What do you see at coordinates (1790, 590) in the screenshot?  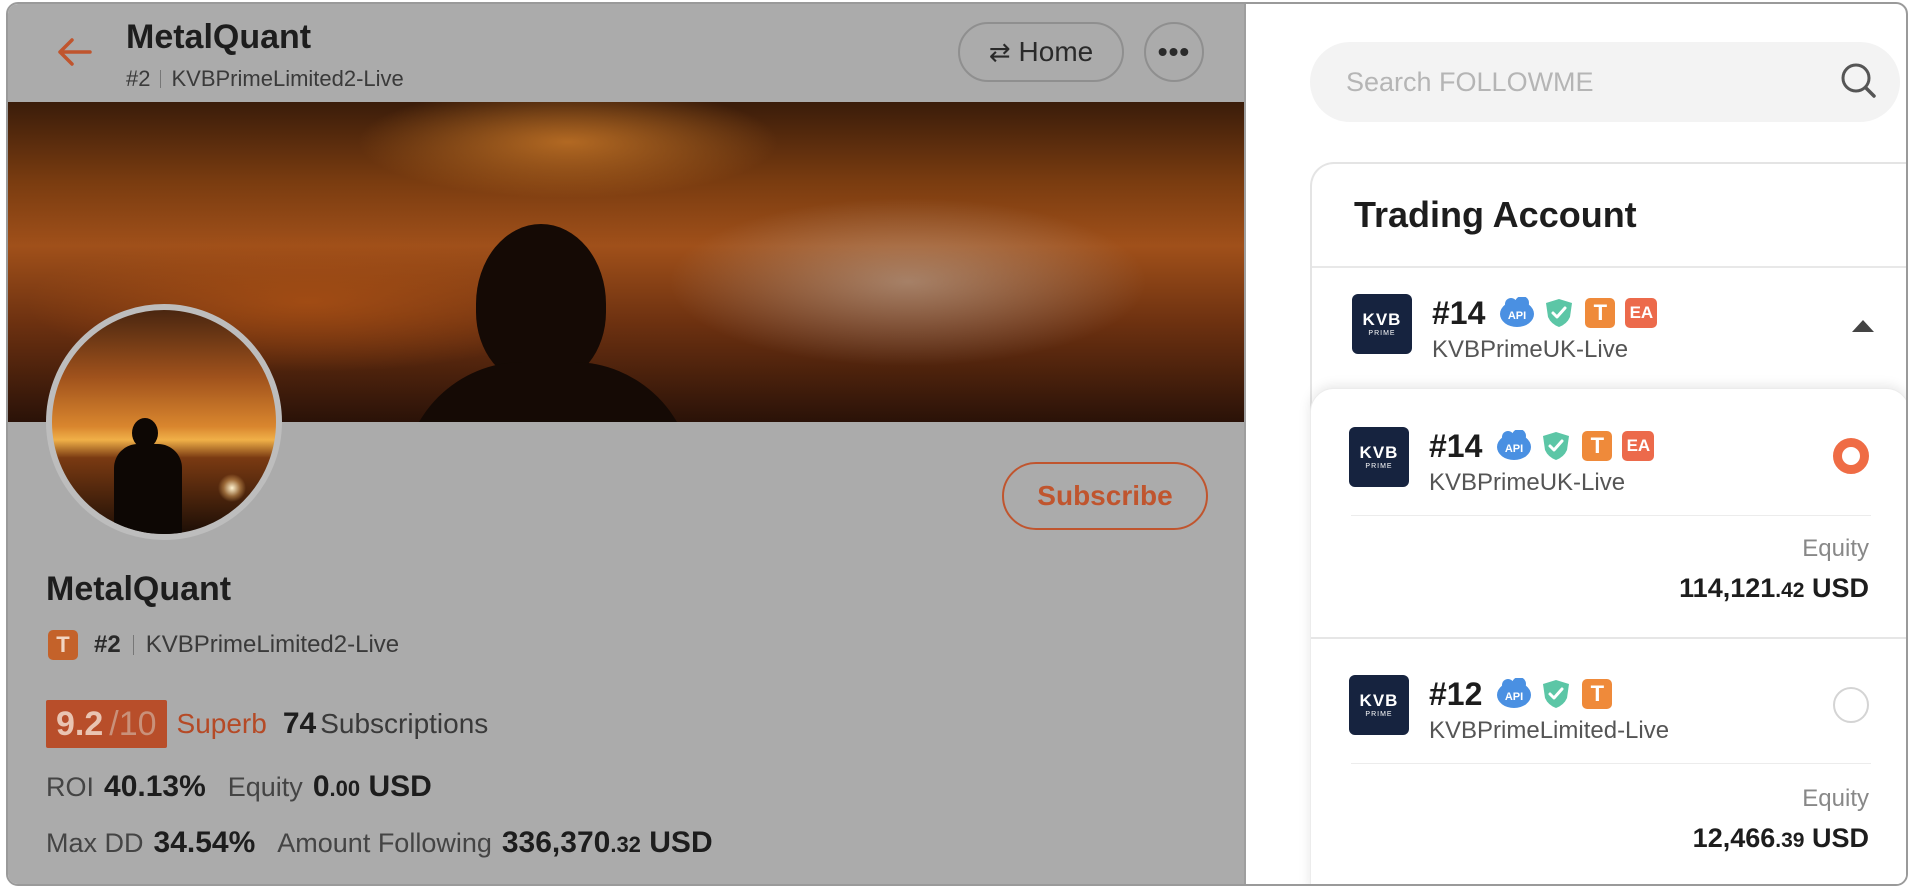 I see `equity-dec: .42` at bounding box center [1790, 590].